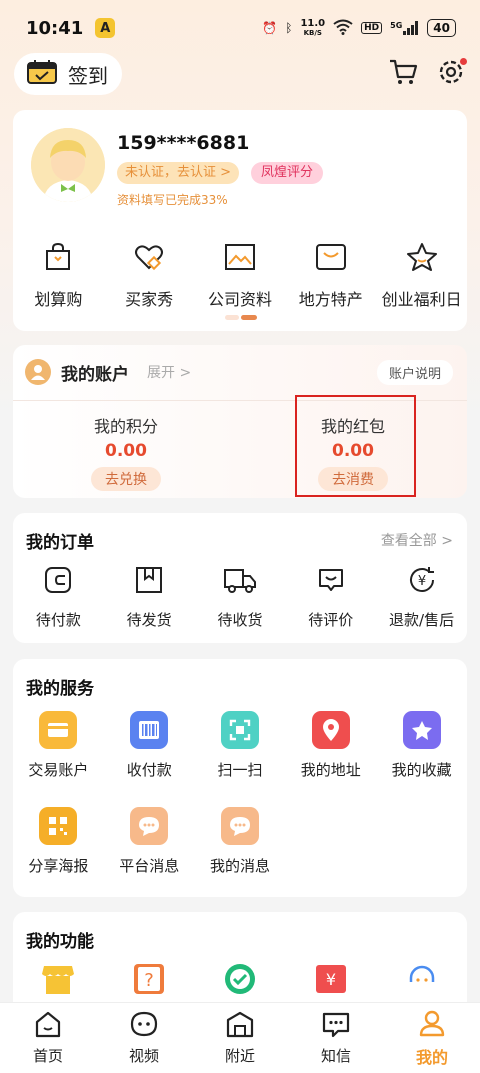  Describe the element at coordinates (58, 759) in the screenshot. I see `service-trade-account: 交易账户` at that location.